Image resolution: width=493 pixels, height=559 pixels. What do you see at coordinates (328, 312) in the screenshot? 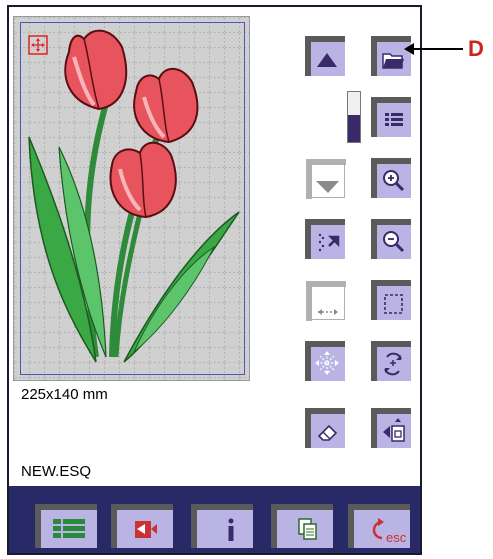
I see `resize-horizontal-icon` at bounding box center [328, 312].